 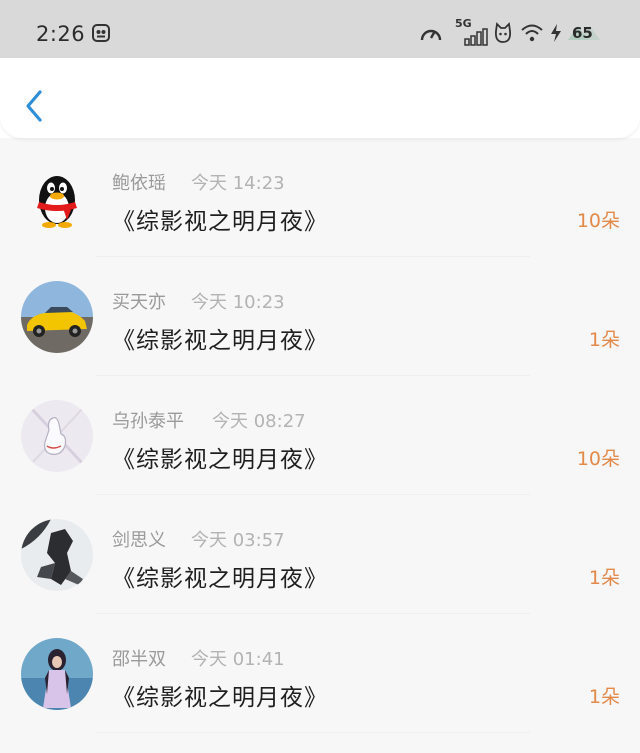 What do you see at coordinates (476, 37) in the screenshot?
I see `signal-strength-icon` at bounding box center [476, 37].